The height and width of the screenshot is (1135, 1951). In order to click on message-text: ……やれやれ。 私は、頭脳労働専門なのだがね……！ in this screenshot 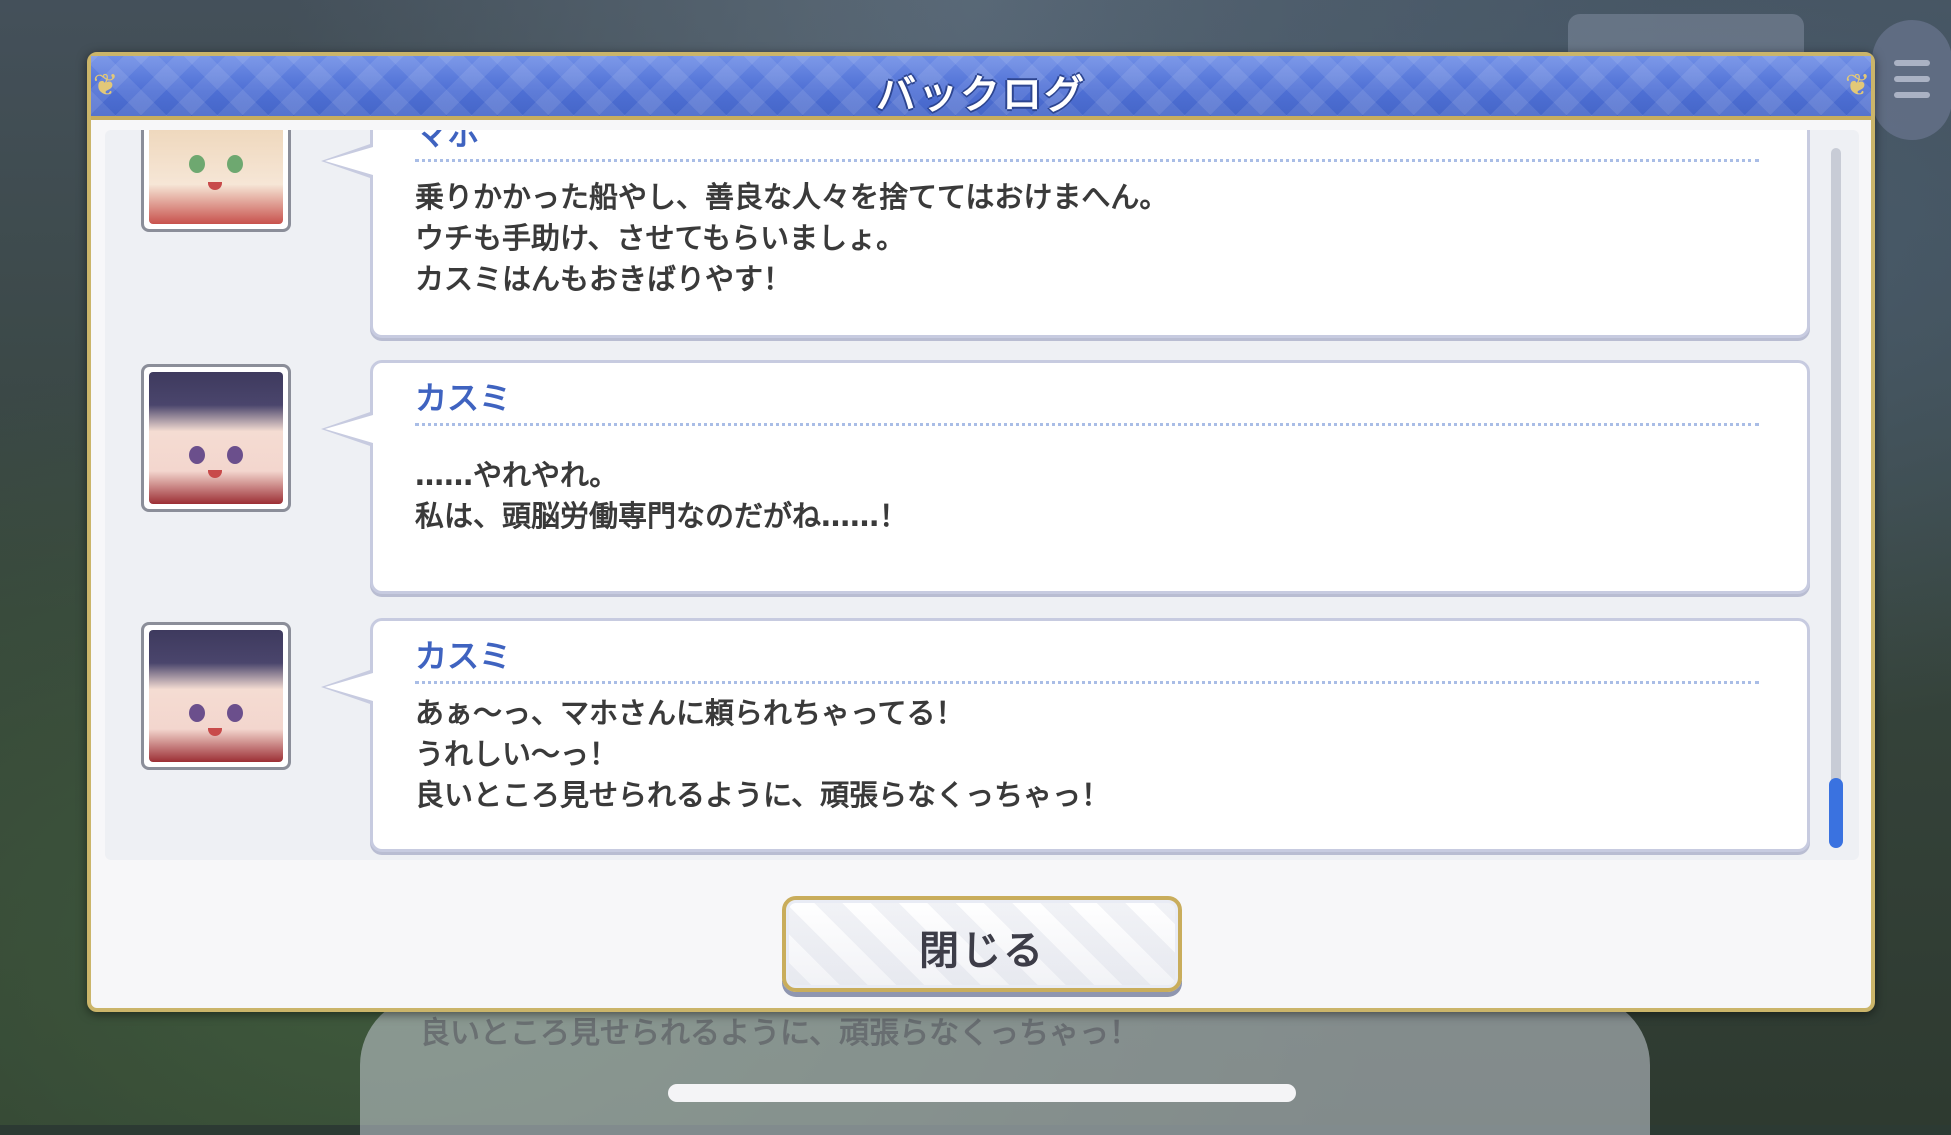, I will do `click(1091, 496)`.